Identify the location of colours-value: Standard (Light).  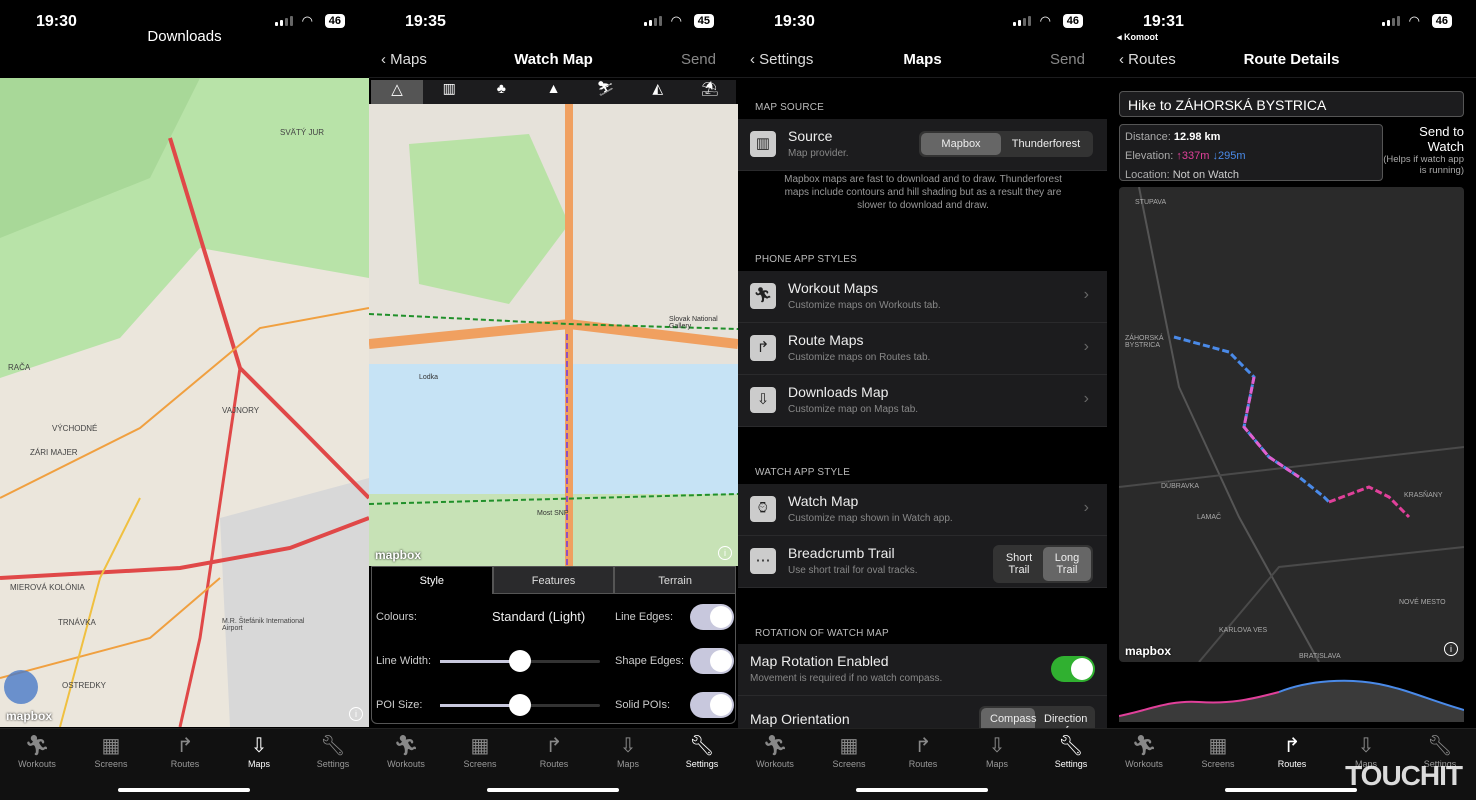
(538, 616).